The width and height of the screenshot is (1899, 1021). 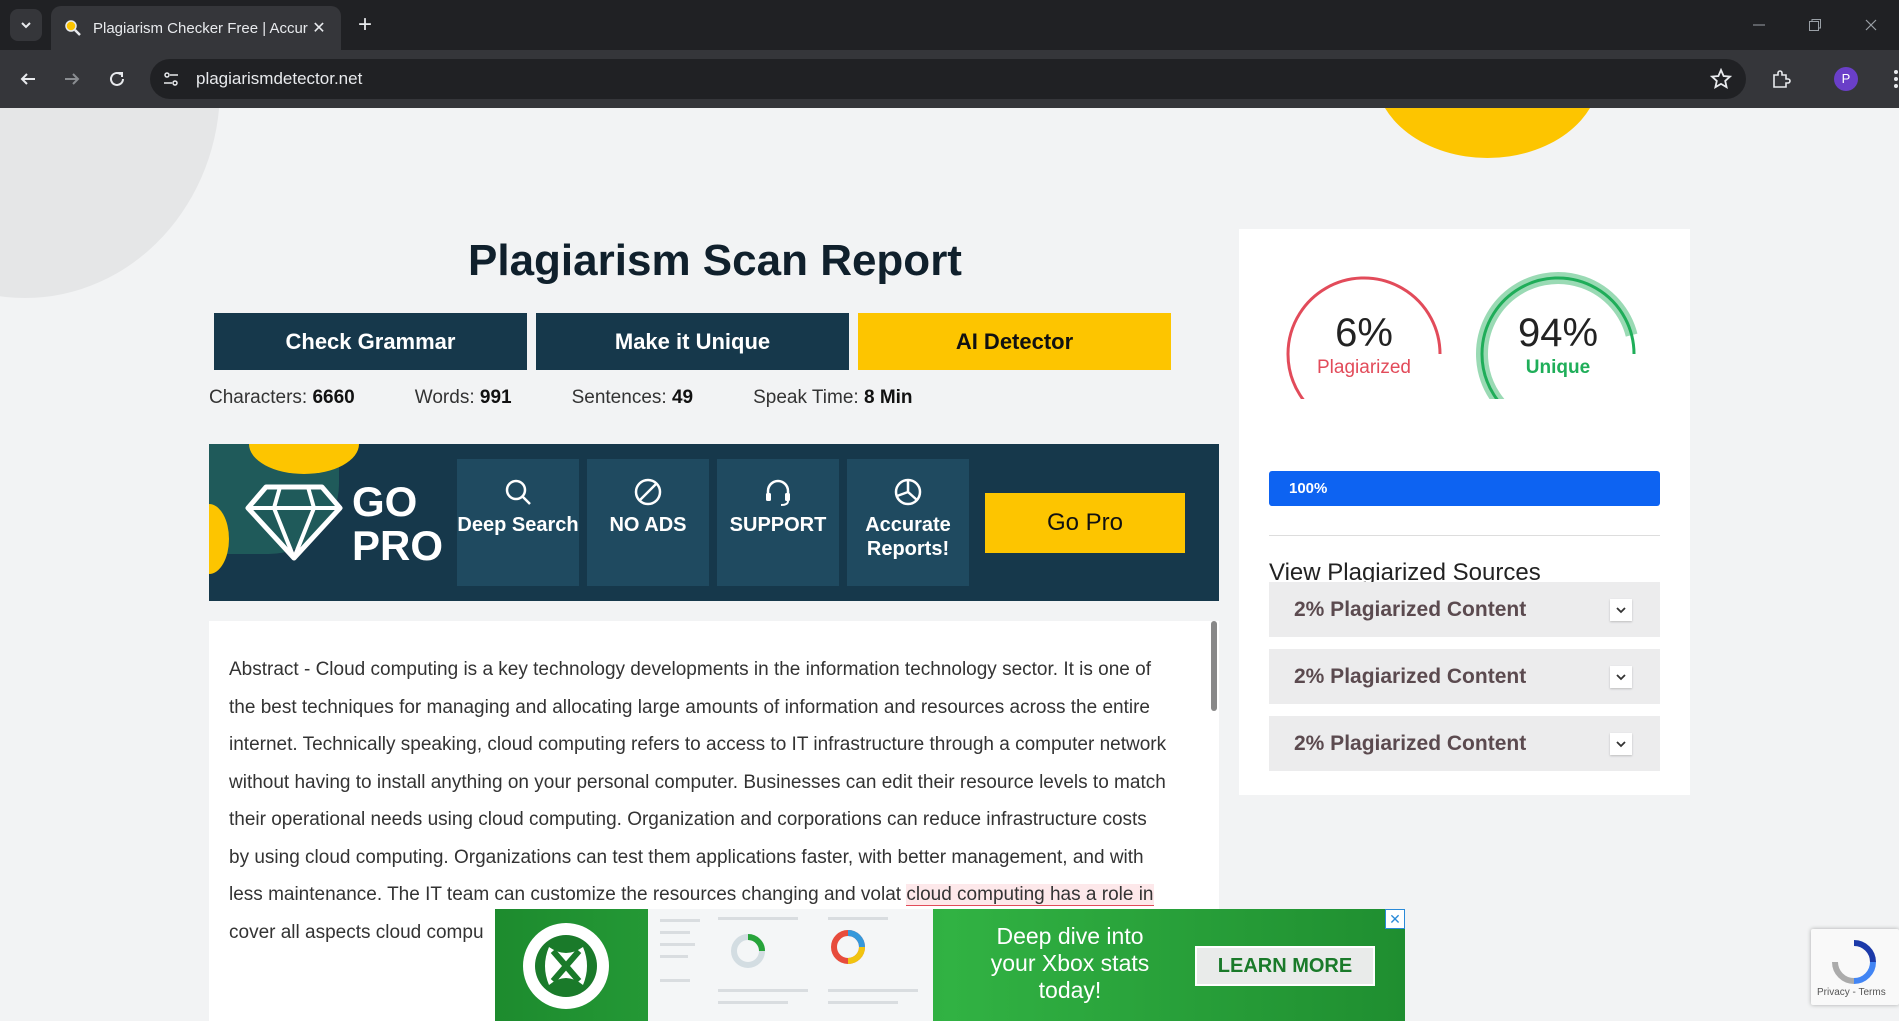 What do you see at coordinates (463, 397) in the screenshot?
I see `words-stat: Words: 991` at bounding box center [463, 397].